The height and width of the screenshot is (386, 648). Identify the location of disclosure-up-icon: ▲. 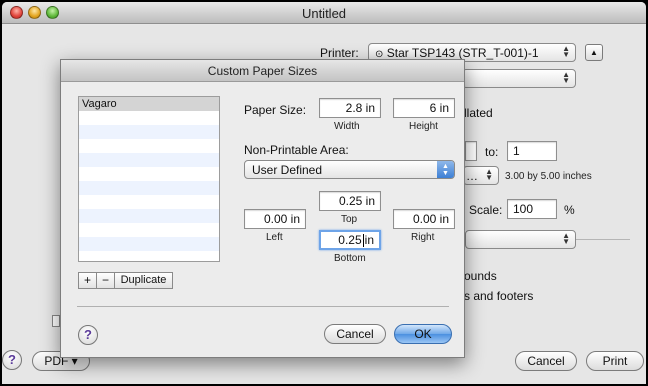
(594, 52).